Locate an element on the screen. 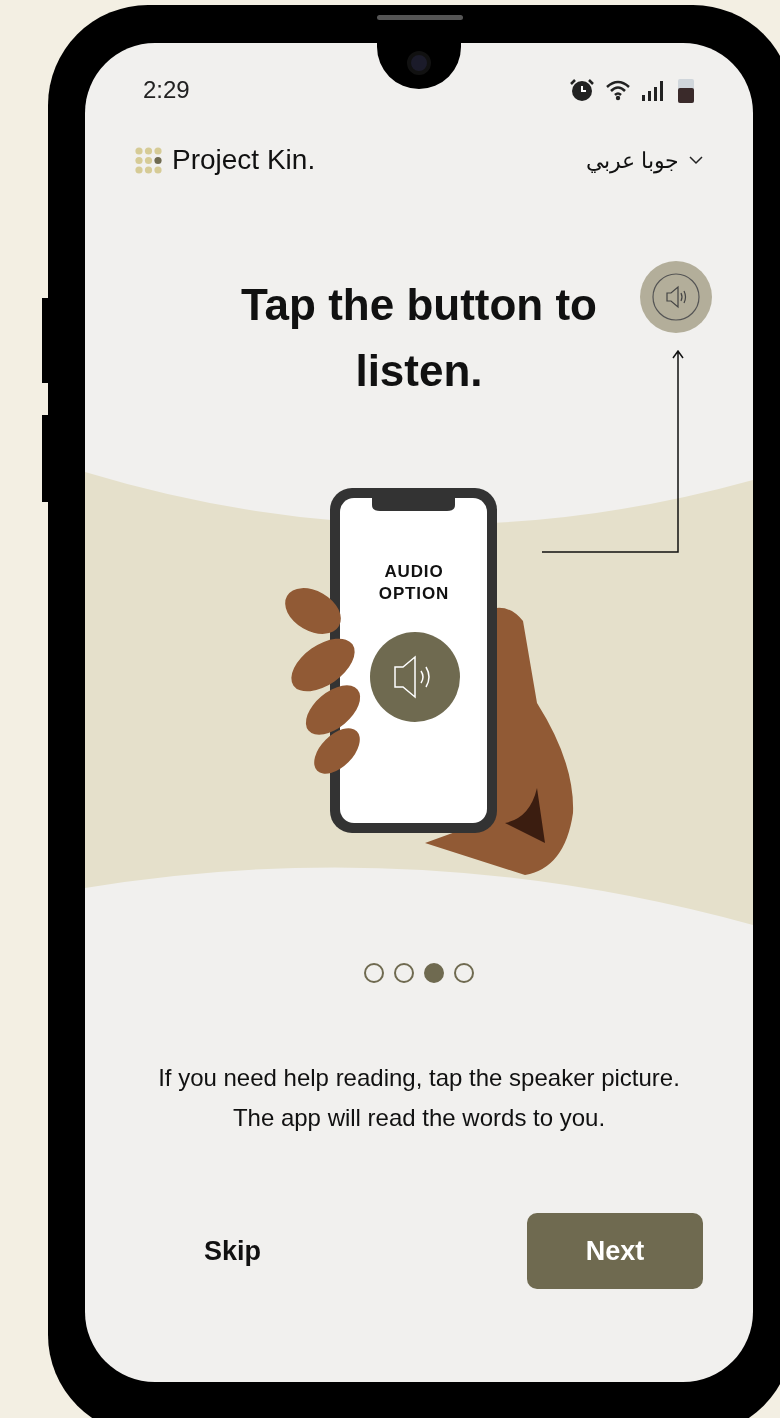  alarm-icon is located at coordinates (582, 90).